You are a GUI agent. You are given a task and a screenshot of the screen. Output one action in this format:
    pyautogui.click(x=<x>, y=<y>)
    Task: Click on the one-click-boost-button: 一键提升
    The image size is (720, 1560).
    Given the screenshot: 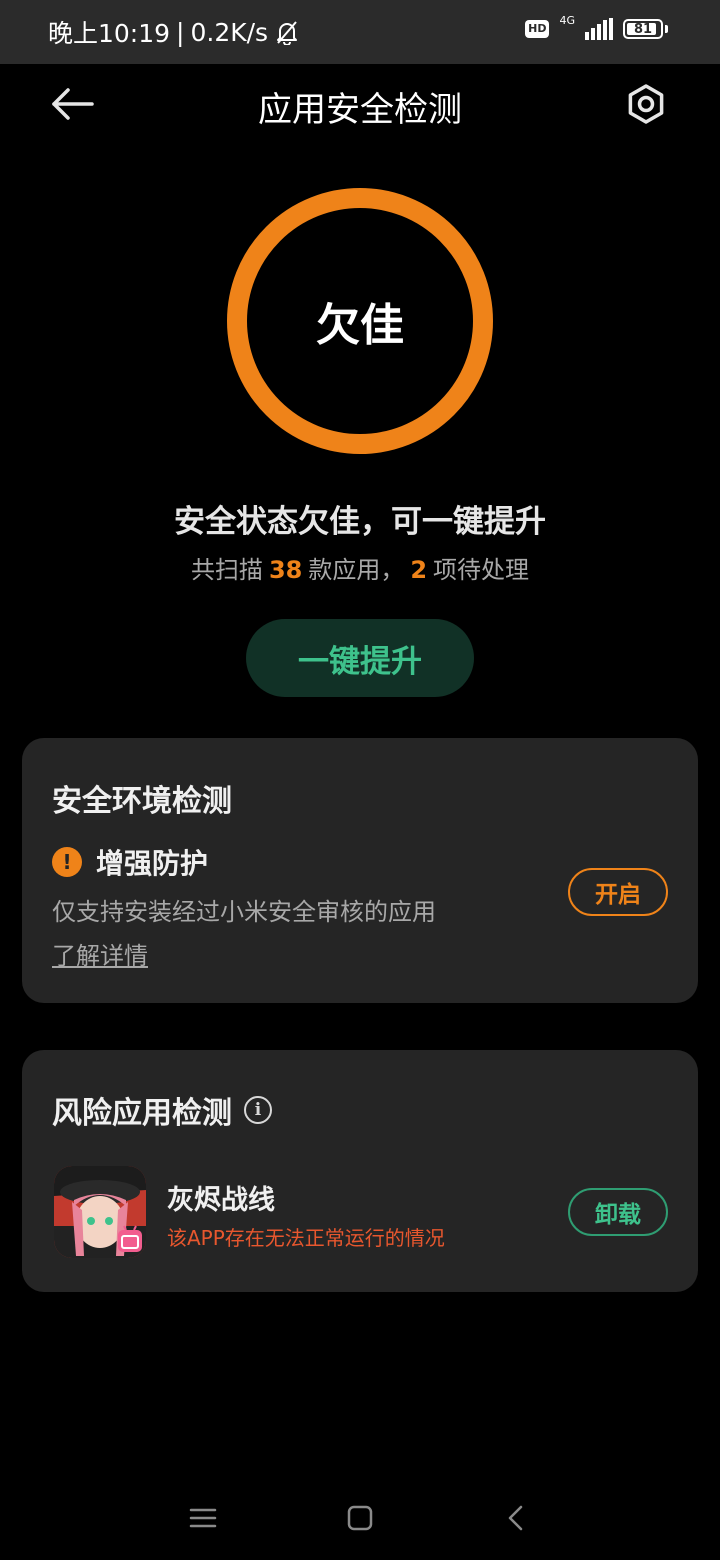 What is the action you would take?
    pyautogui.click(x=360, y=658)
    